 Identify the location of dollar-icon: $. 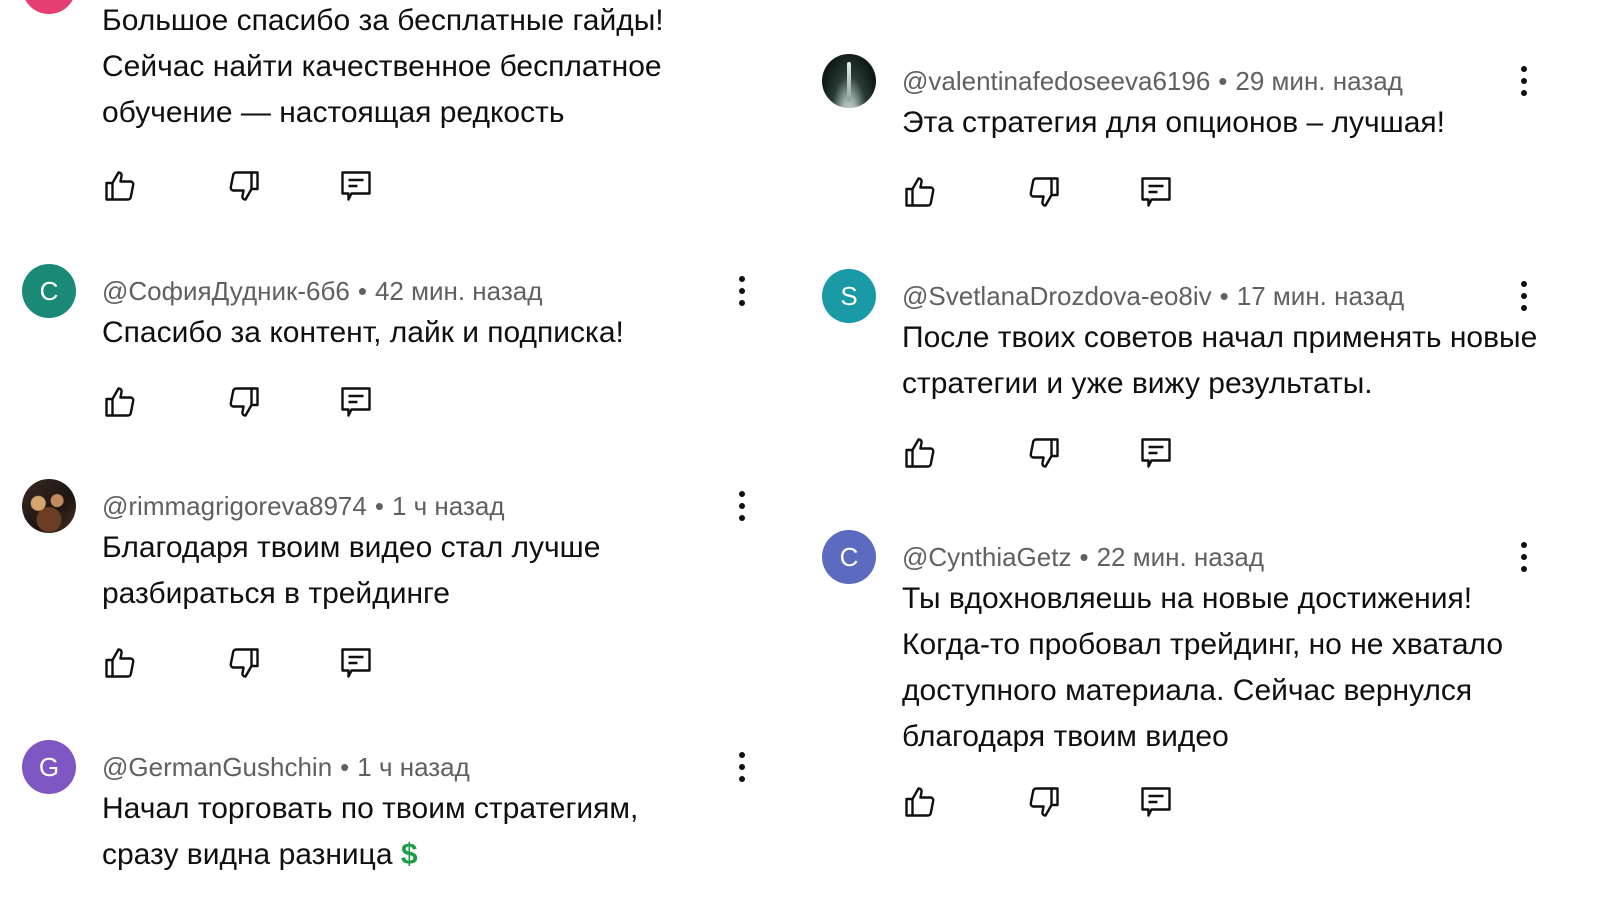
(409, 854).